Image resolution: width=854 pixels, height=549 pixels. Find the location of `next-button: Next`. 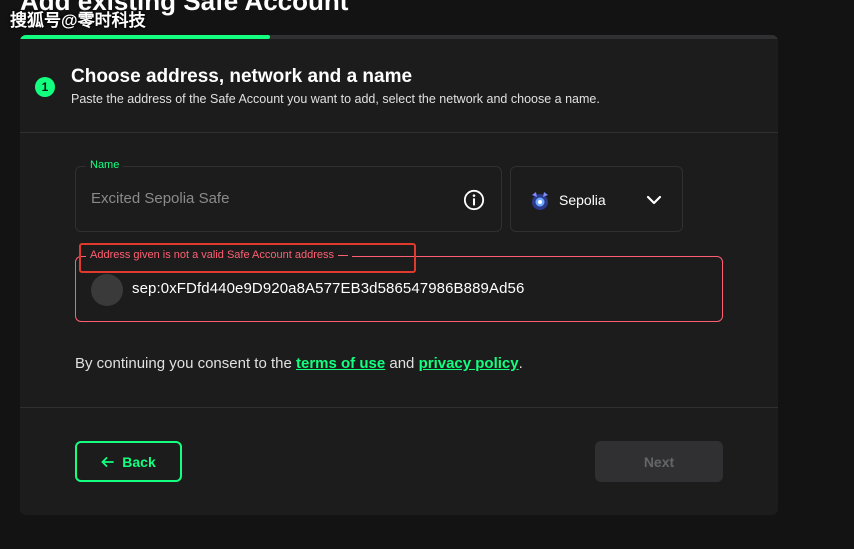

next-button: Next is located at coordinates (659, 461).